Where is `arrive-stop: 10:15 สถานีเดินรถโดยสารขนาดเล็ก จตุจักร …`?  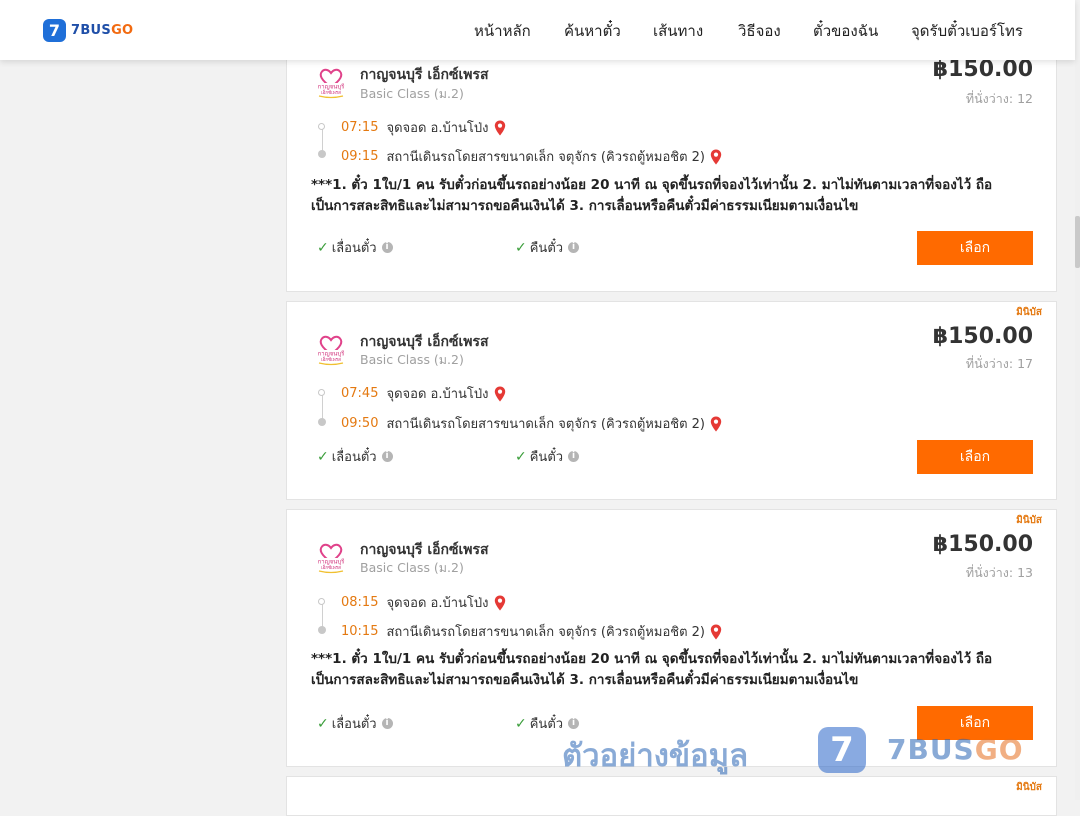 arrive-stop: 10:15 สถานีเดินรถโดยสารขนาดเล็ก จตุจักร … is located at coordinates (531, 631).